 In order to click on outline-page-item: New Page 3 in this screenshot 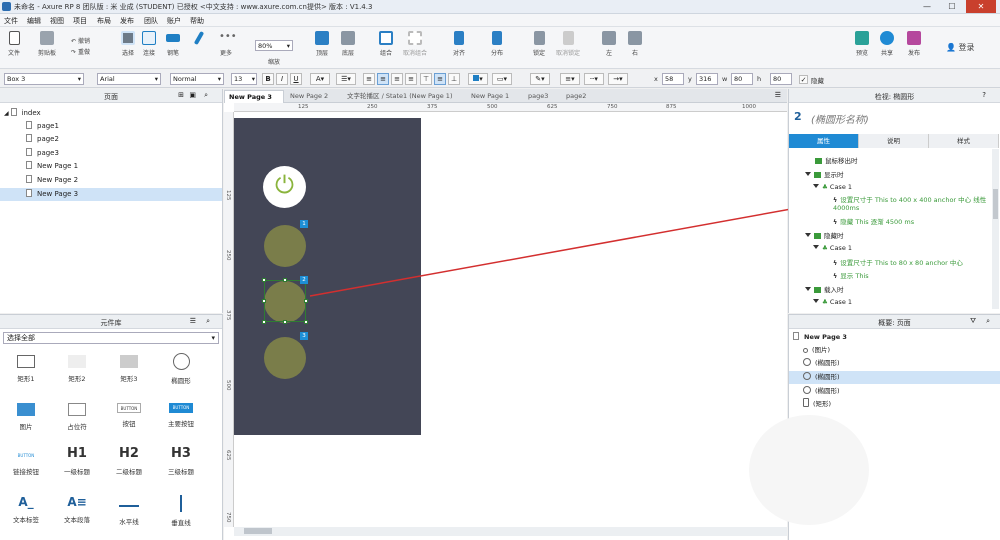, I will do `click(894, 337)`.